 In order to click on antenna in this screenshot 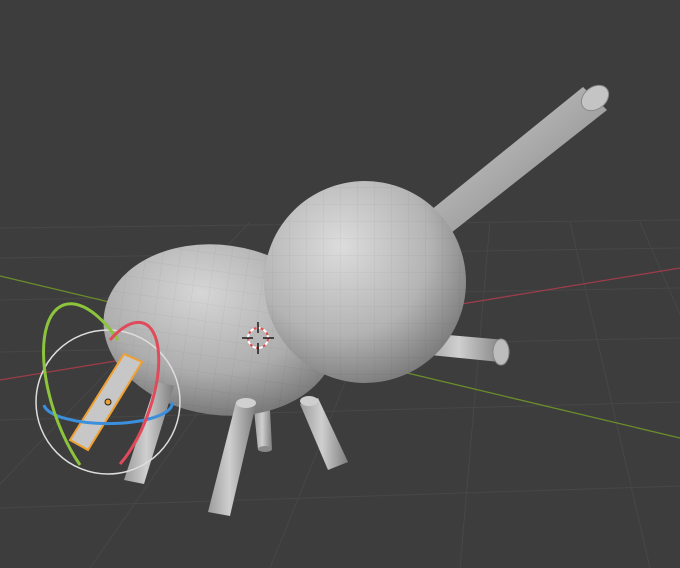, I will do `click(514, 162)`.